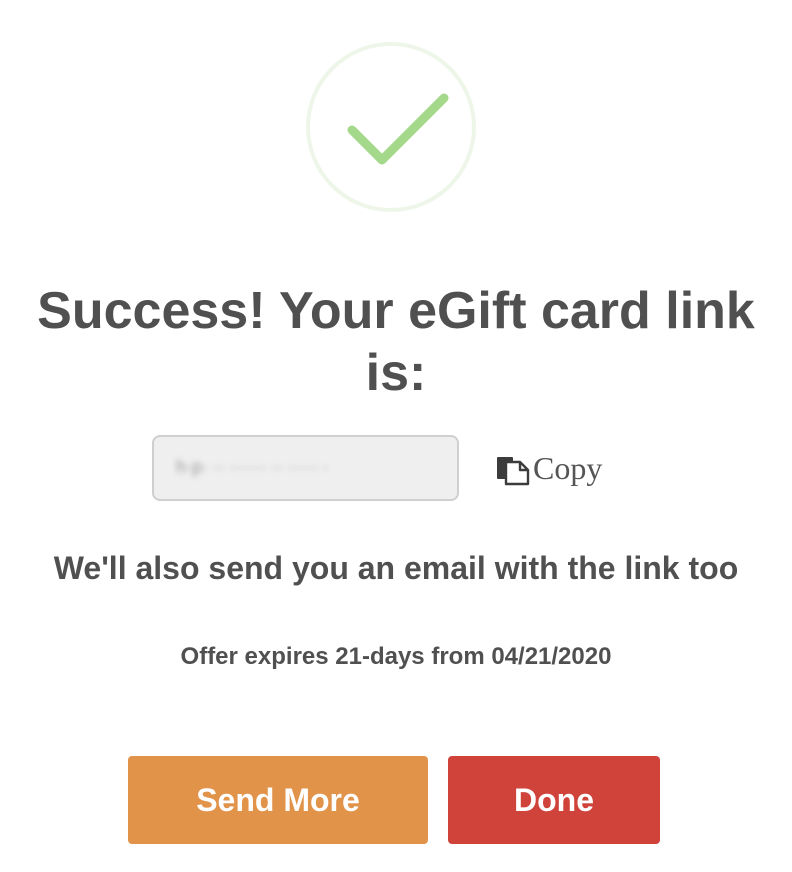 Image resolution: width=792 pixels, height=872 pixels. What do you see at coordinates (278, 800) in the screenshot?
I see `send-more-button: Send More` at bounding box center [278, 800].